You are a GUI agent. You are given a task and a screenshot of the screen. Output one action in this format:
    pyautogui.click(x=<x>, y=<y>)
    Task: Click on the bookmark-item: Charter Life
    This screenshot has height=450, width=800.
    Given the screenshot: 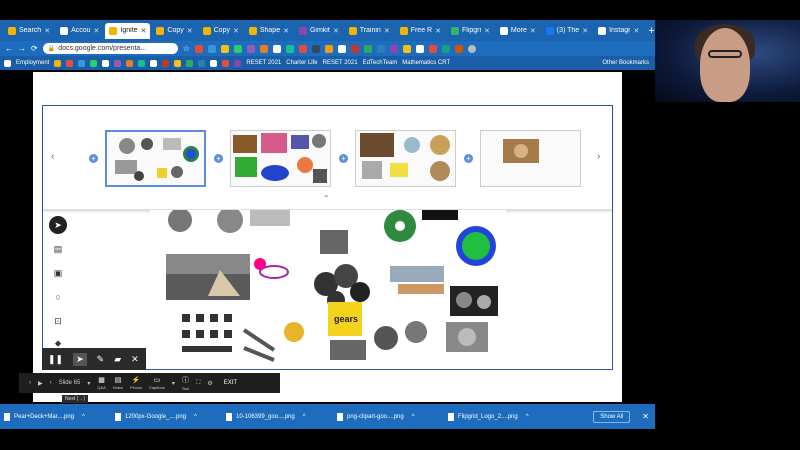 What is the action you would take?
    pyautogui.click(x=301, y=63)
    